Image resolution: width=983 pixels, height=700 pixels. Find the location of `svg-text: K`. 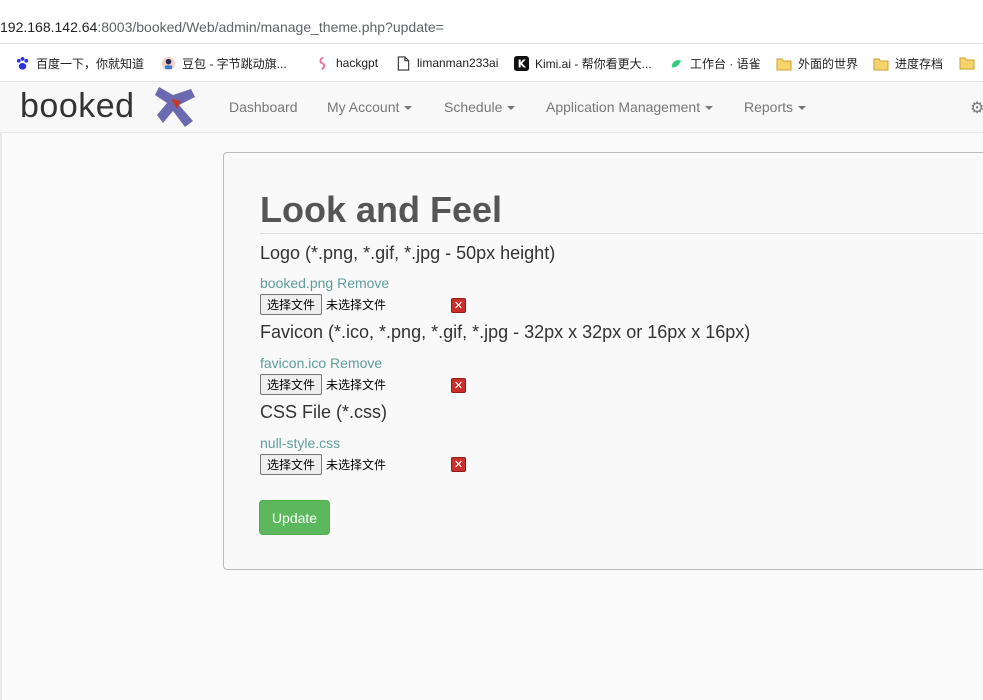

svg-text: K is located at coordinates (521, 65).